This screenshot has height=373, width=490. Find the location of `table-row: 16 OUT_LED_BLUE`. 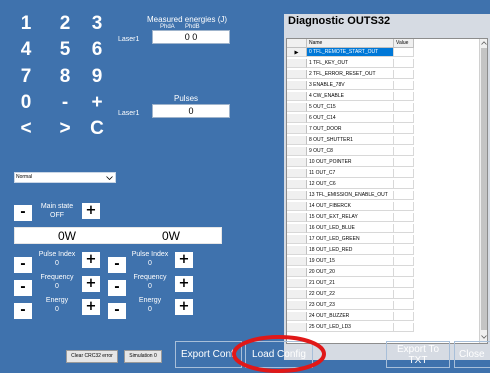

table-row: 16 OUT_LED_BLUE is located at coordinates (387, 228).